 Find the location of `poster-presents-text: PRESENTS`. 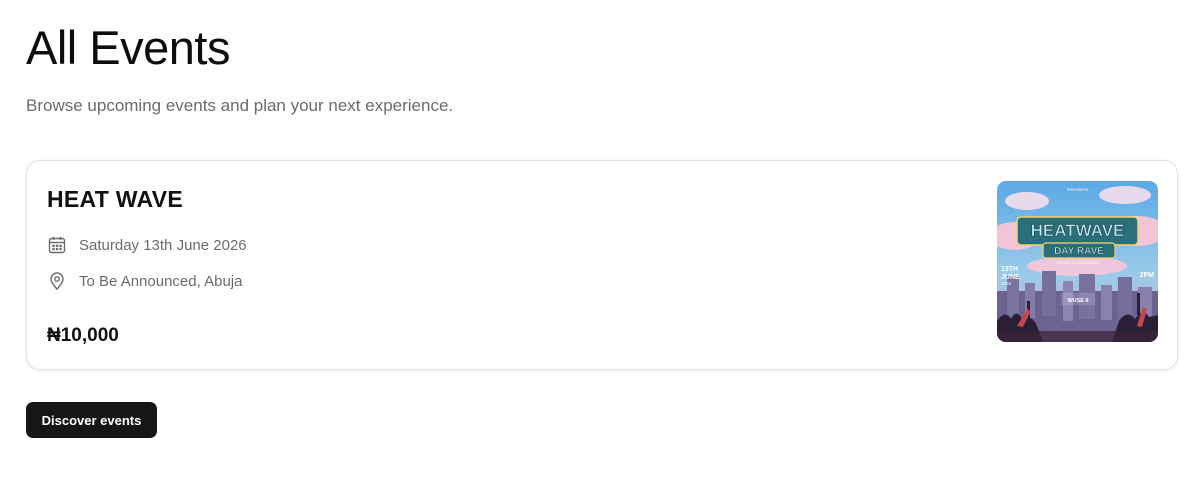

poster-presents-text: PRESENTS is located at coordinates (1078, 189).